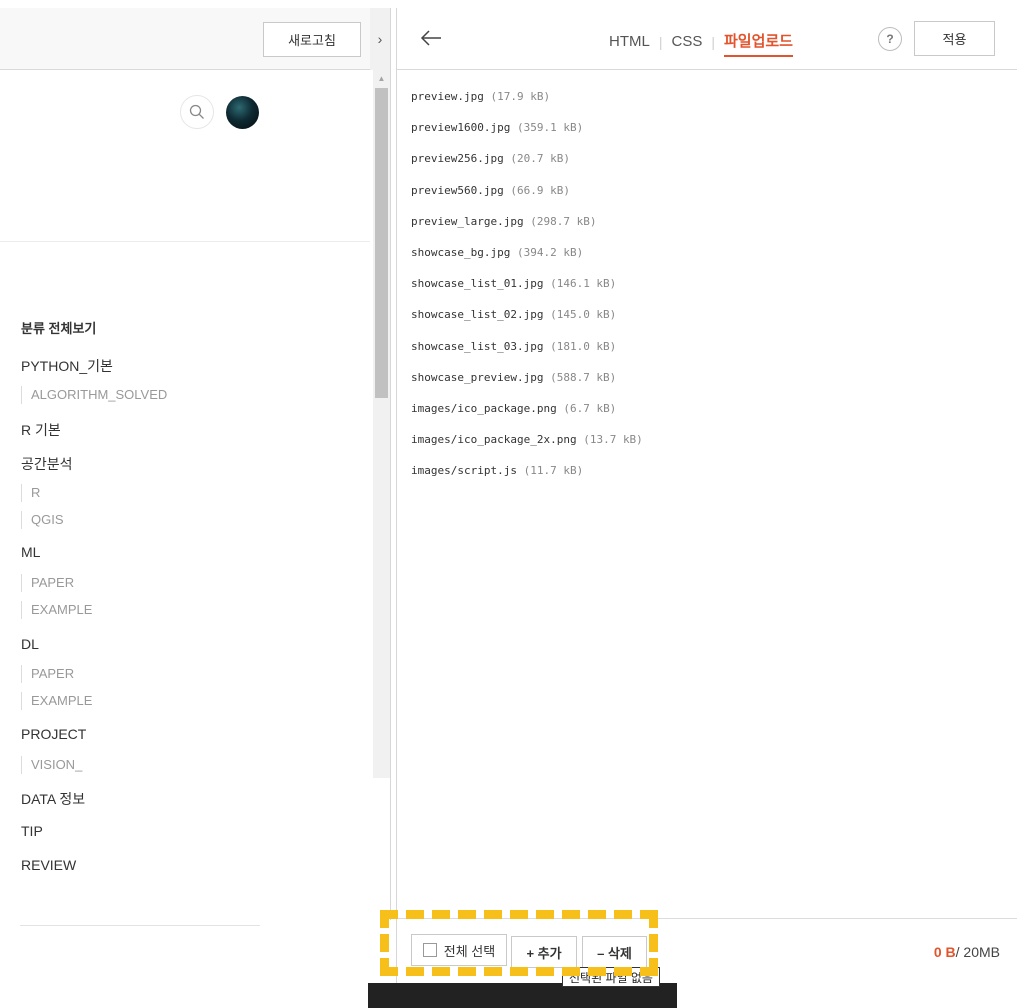 Image resolution: width=1017 pixels, height=1008 pixels. I want to click on arrow-left-icon, so click(430, 38).